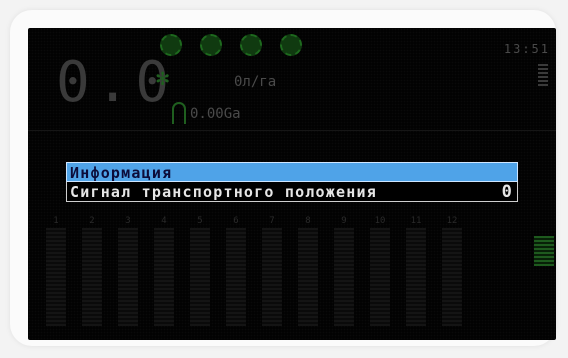  Describe the element at coordinates (128, 221) in the screenshot. I see `section-column-number: 3` at that location.